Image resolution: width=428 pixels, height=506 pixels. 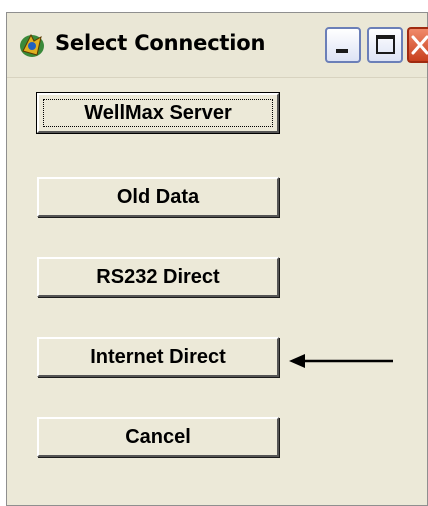 I want to click on minimize-icon, so click(x=343, y=45).